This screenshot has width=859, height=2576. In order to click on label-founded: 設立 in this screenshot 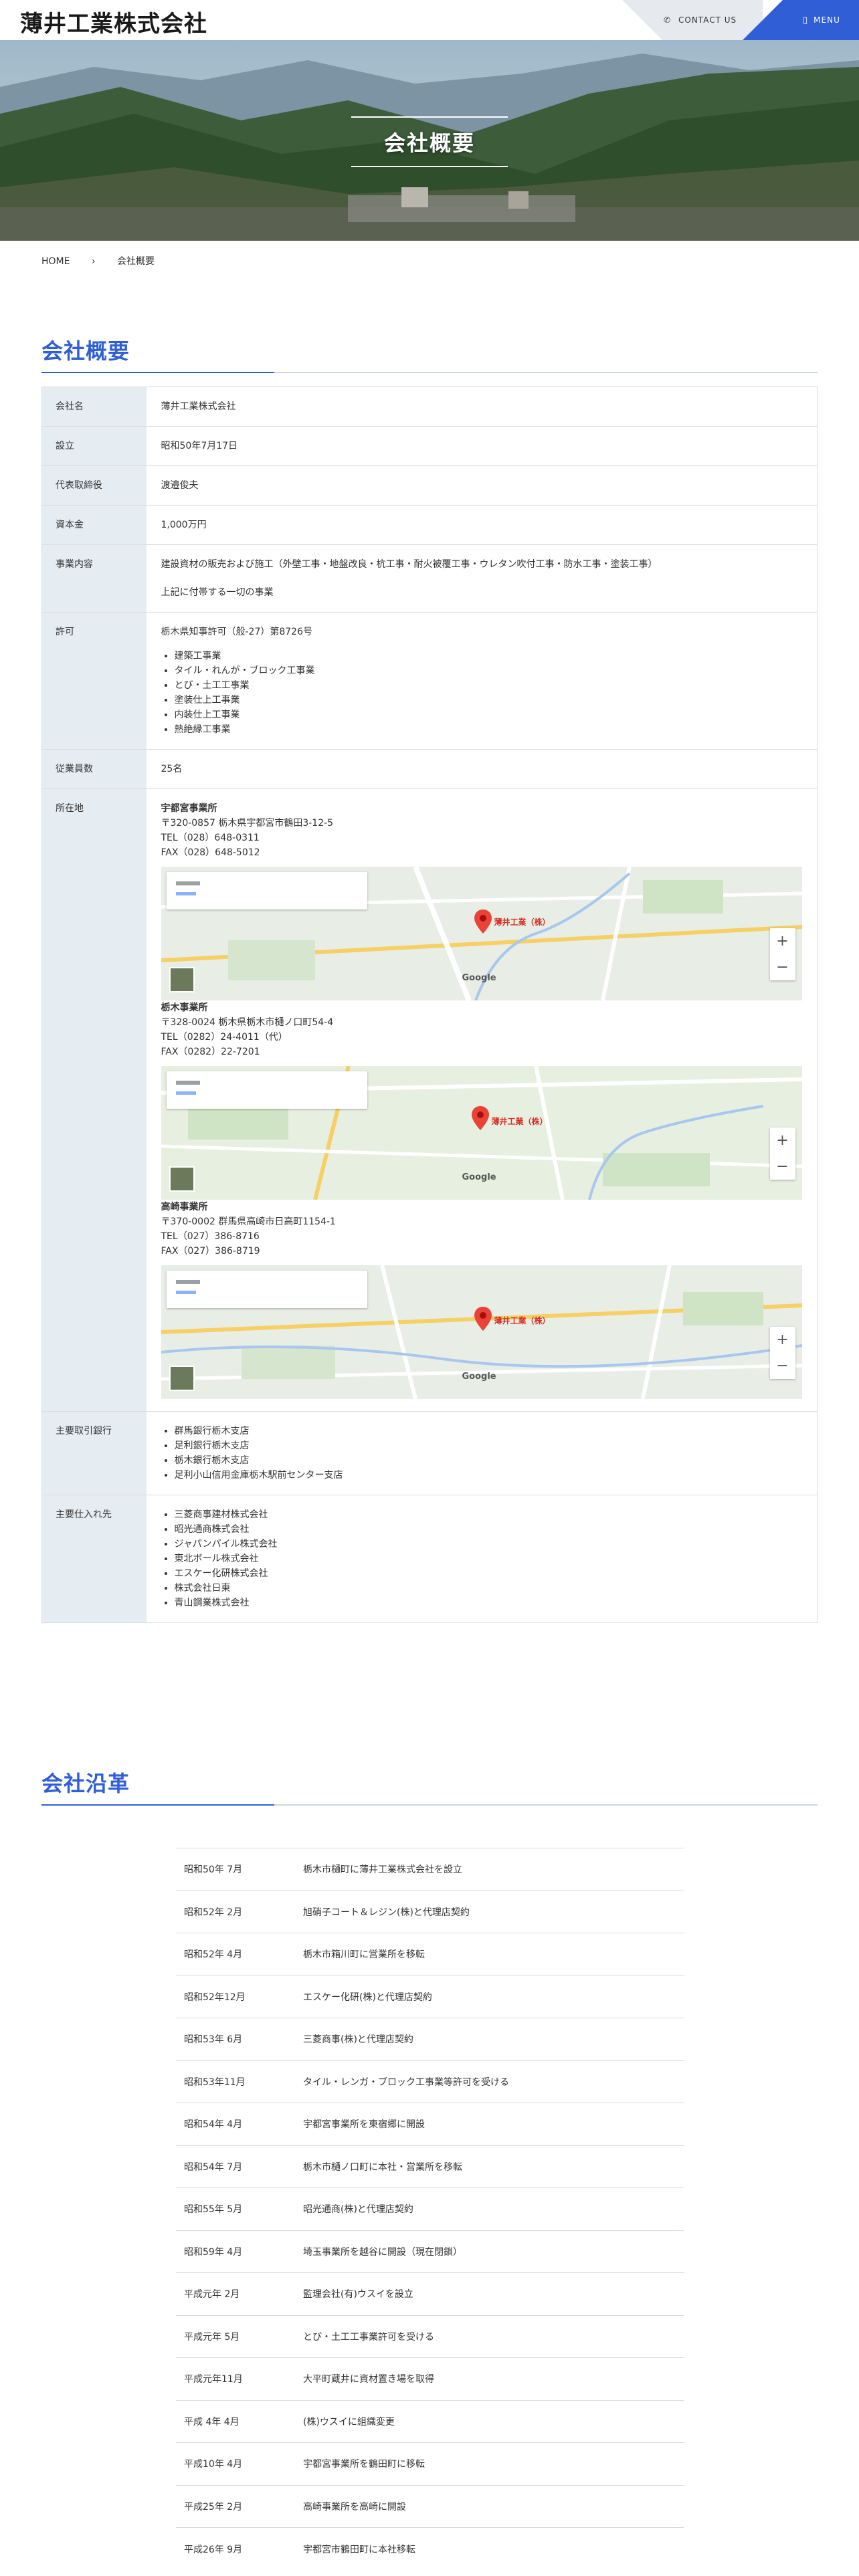, I will do `click(94, 446)`.